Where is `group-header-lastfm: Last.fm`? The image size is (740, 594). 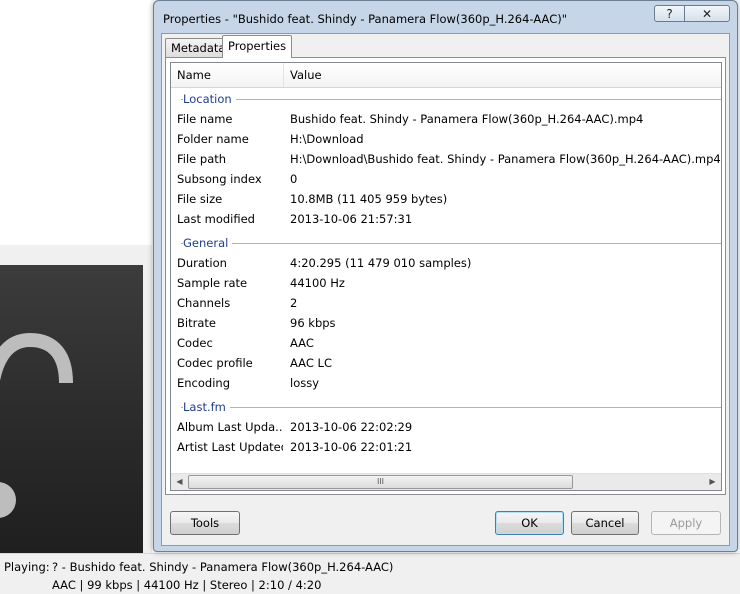
group-header-lastfm: Last.fm is located at coordinates (446, 407).